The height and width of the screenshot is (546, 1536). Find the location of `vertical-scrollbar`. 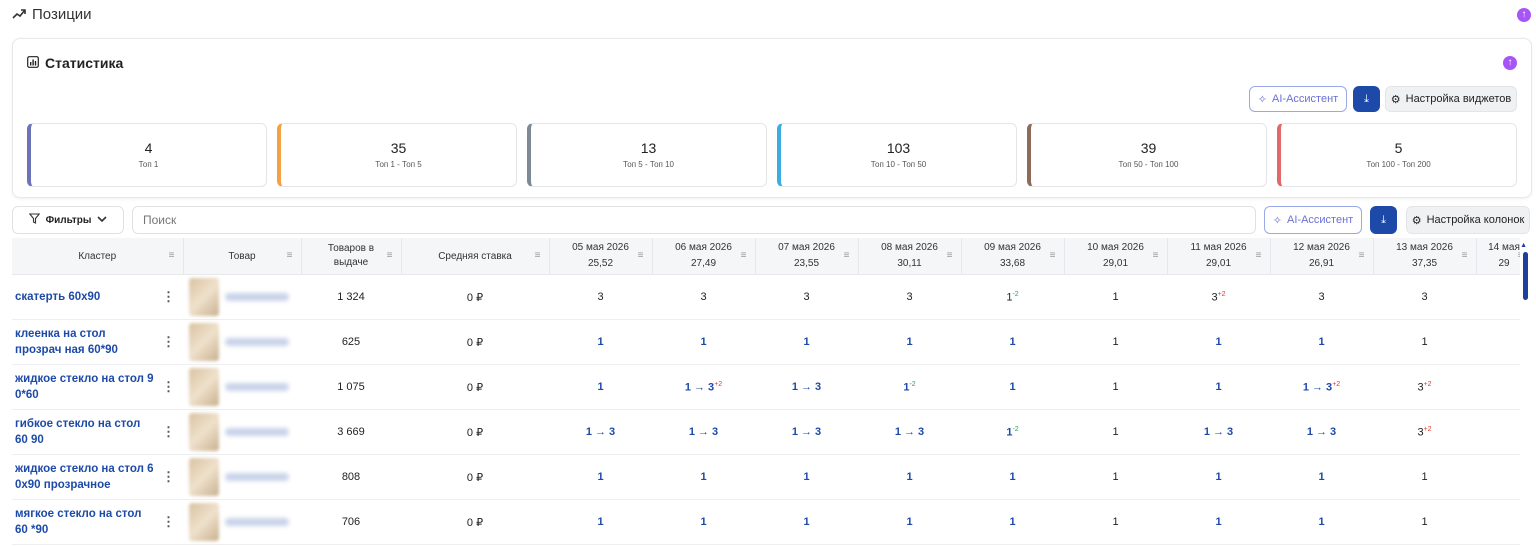

vertical-scrollbar is located at coordinates (1525, 276).